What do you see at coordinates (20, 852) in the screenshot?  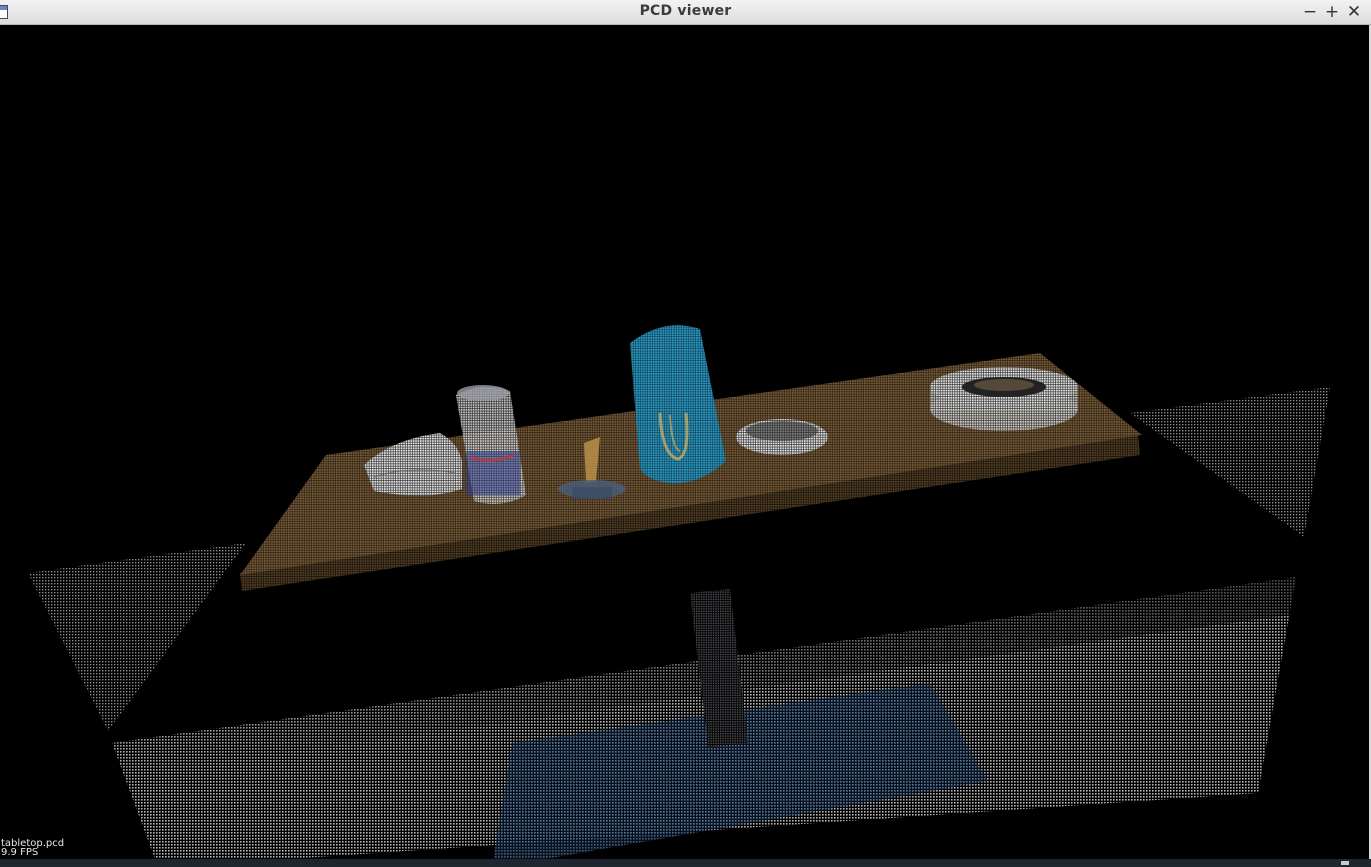 I see `fps-counter: 9.9 FPS` at bounding box center [20, 852].